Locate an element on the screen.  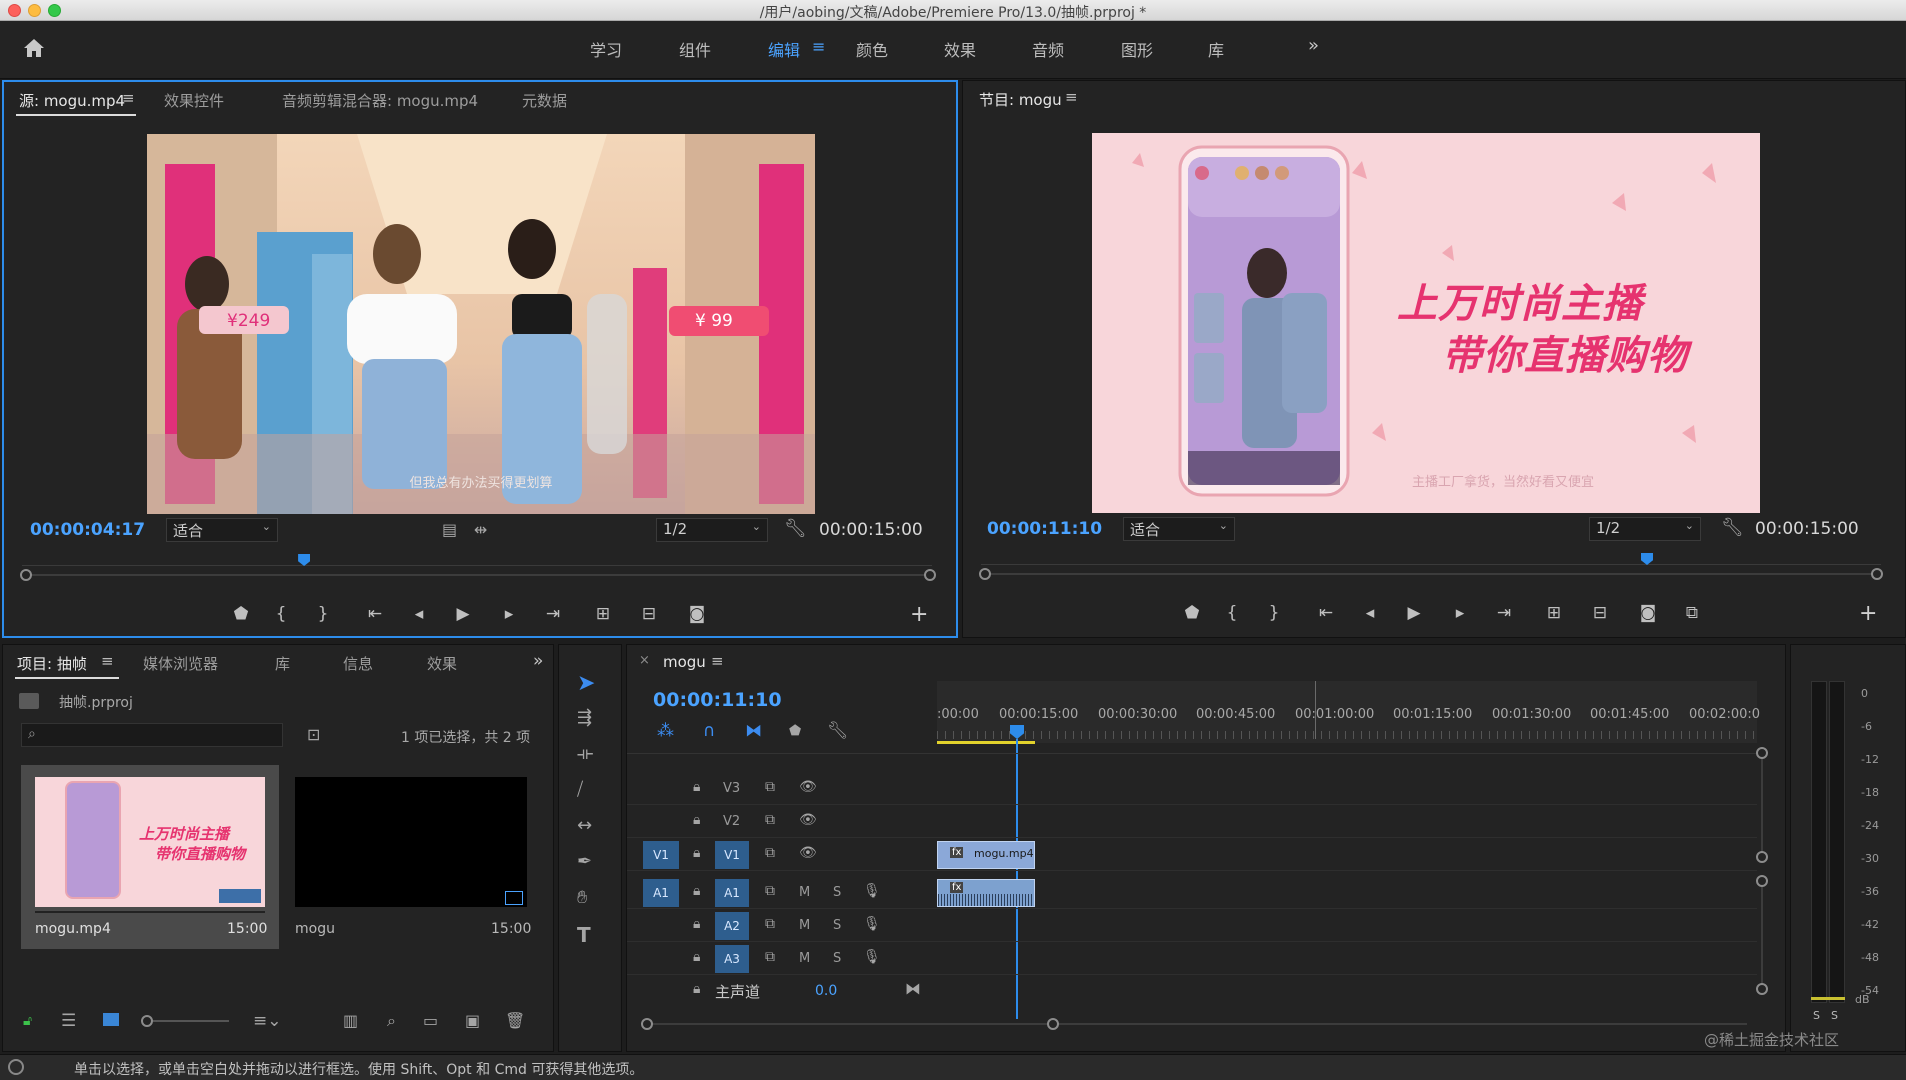
tab-media-browser: 媒体浏览器 is located at coordinates (180, 663).